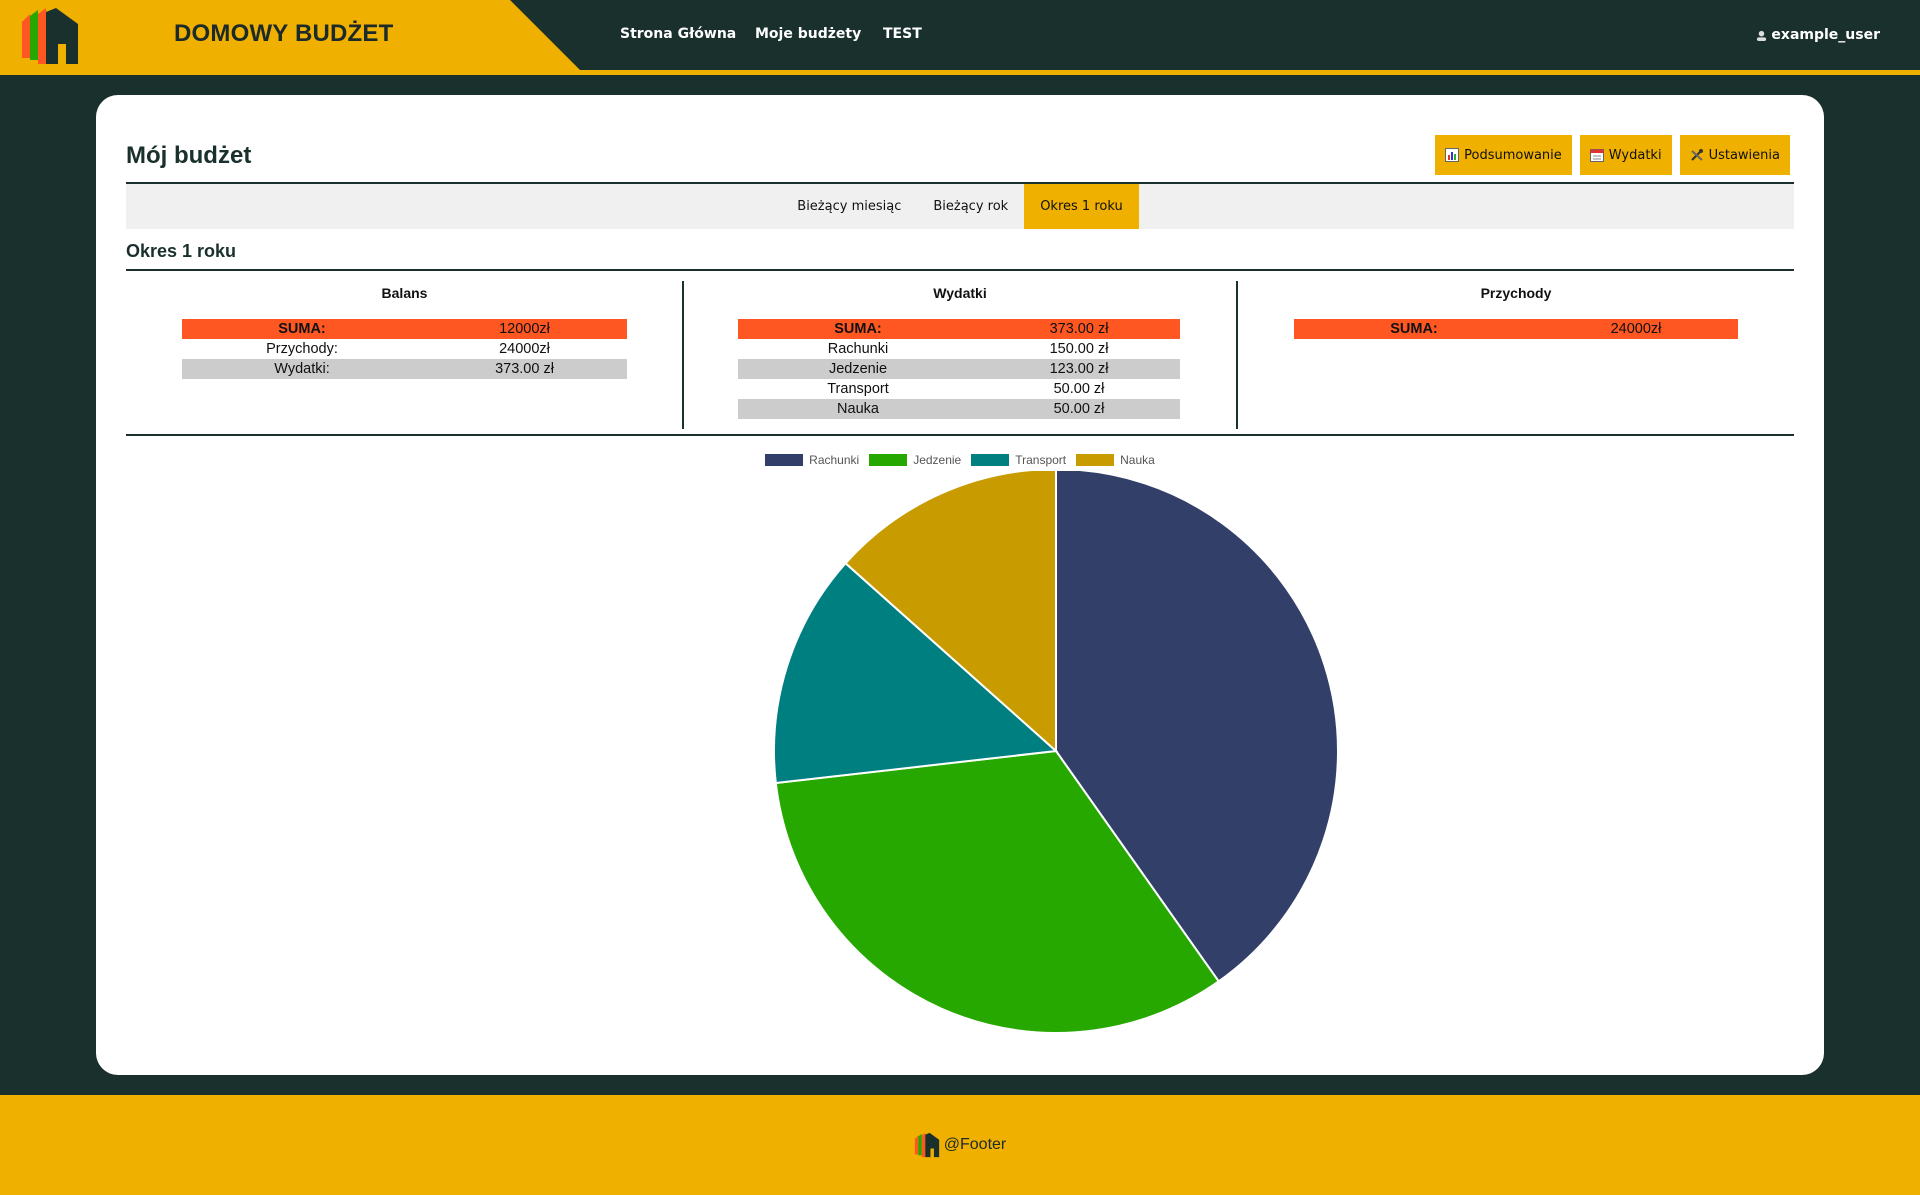 The image size is (1920, 1195). I want to click on calendar-icon, so click(1596, 155).